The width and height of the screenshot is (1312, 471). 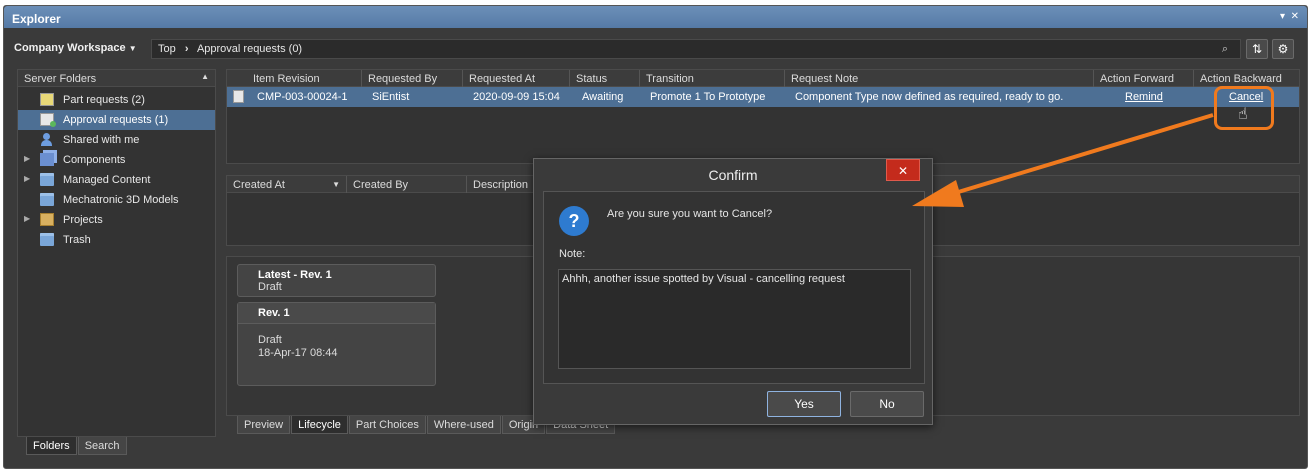 What do you see at coordinates (336, 184) in the screenshot?
I see `sort-down-icon: ▼` at bounding box center [336, 184].